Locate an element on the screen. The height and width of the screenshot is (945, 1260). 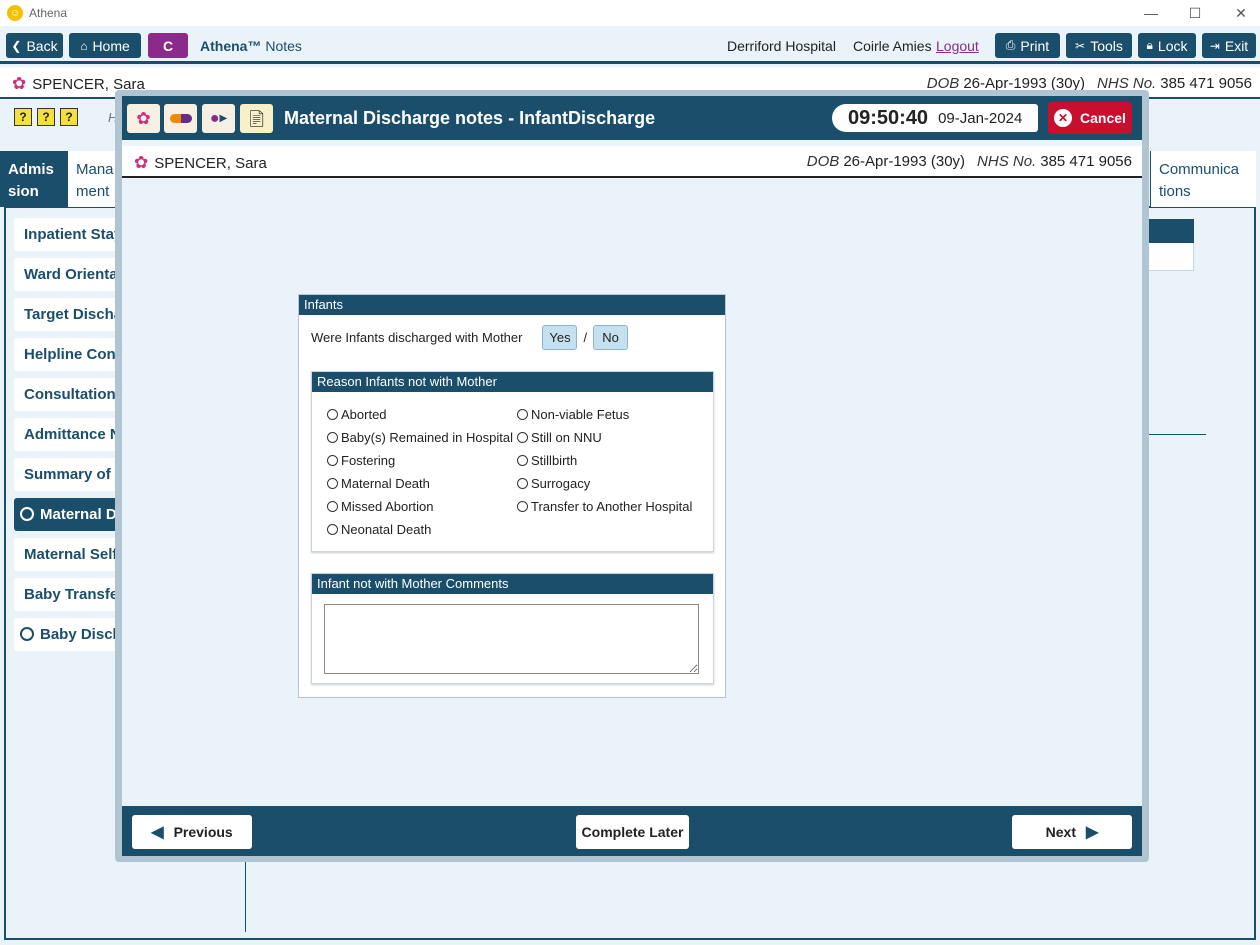
sidebar-item: Baby Discha is located at coordinates (69, 634).